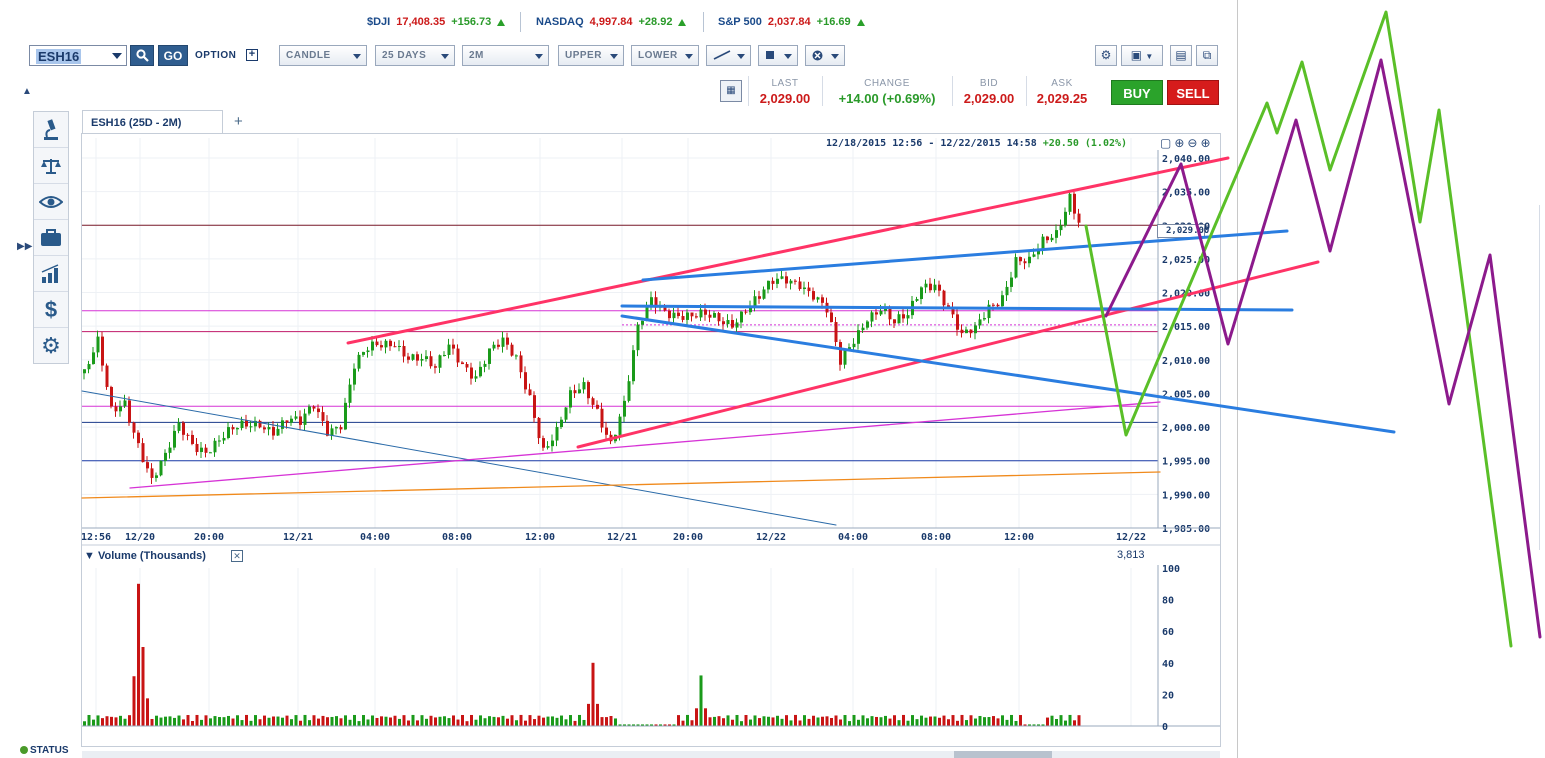  Describe the element at coordinates (1542, 377) in the screenshot. I see `vertical-scrollbar` at that location.